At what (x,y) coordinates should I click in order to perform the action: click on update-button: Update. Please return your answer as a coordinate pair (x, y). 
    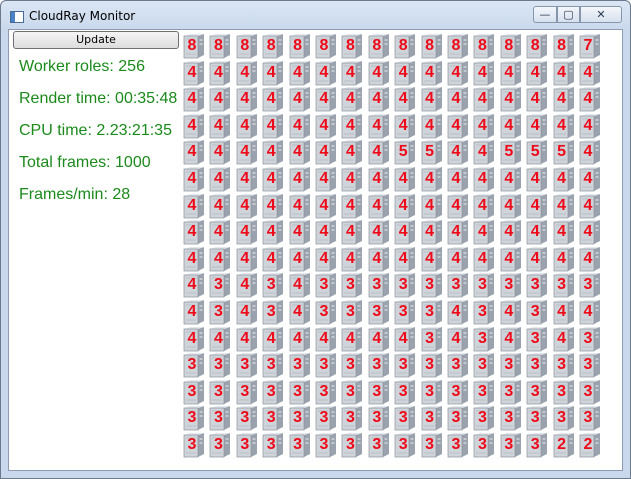
    Looking at the image, I should click on (96, 40).